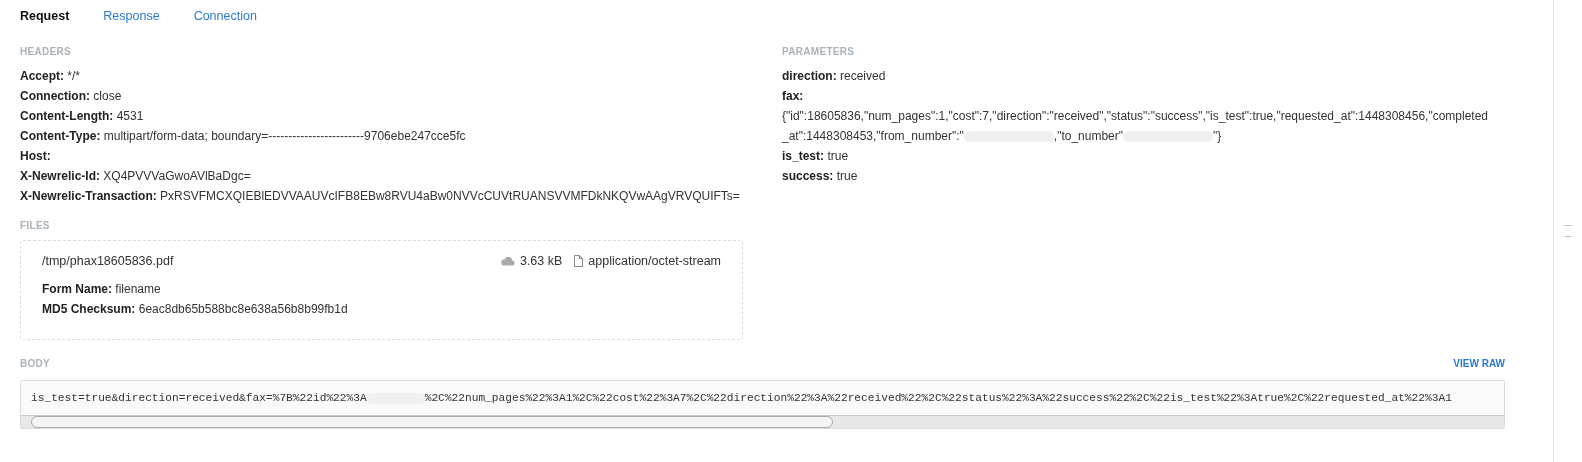  What do you see at coordinates (579, 261) in the screenshot?
I see `file-icon` at bounding box center [579, 261].